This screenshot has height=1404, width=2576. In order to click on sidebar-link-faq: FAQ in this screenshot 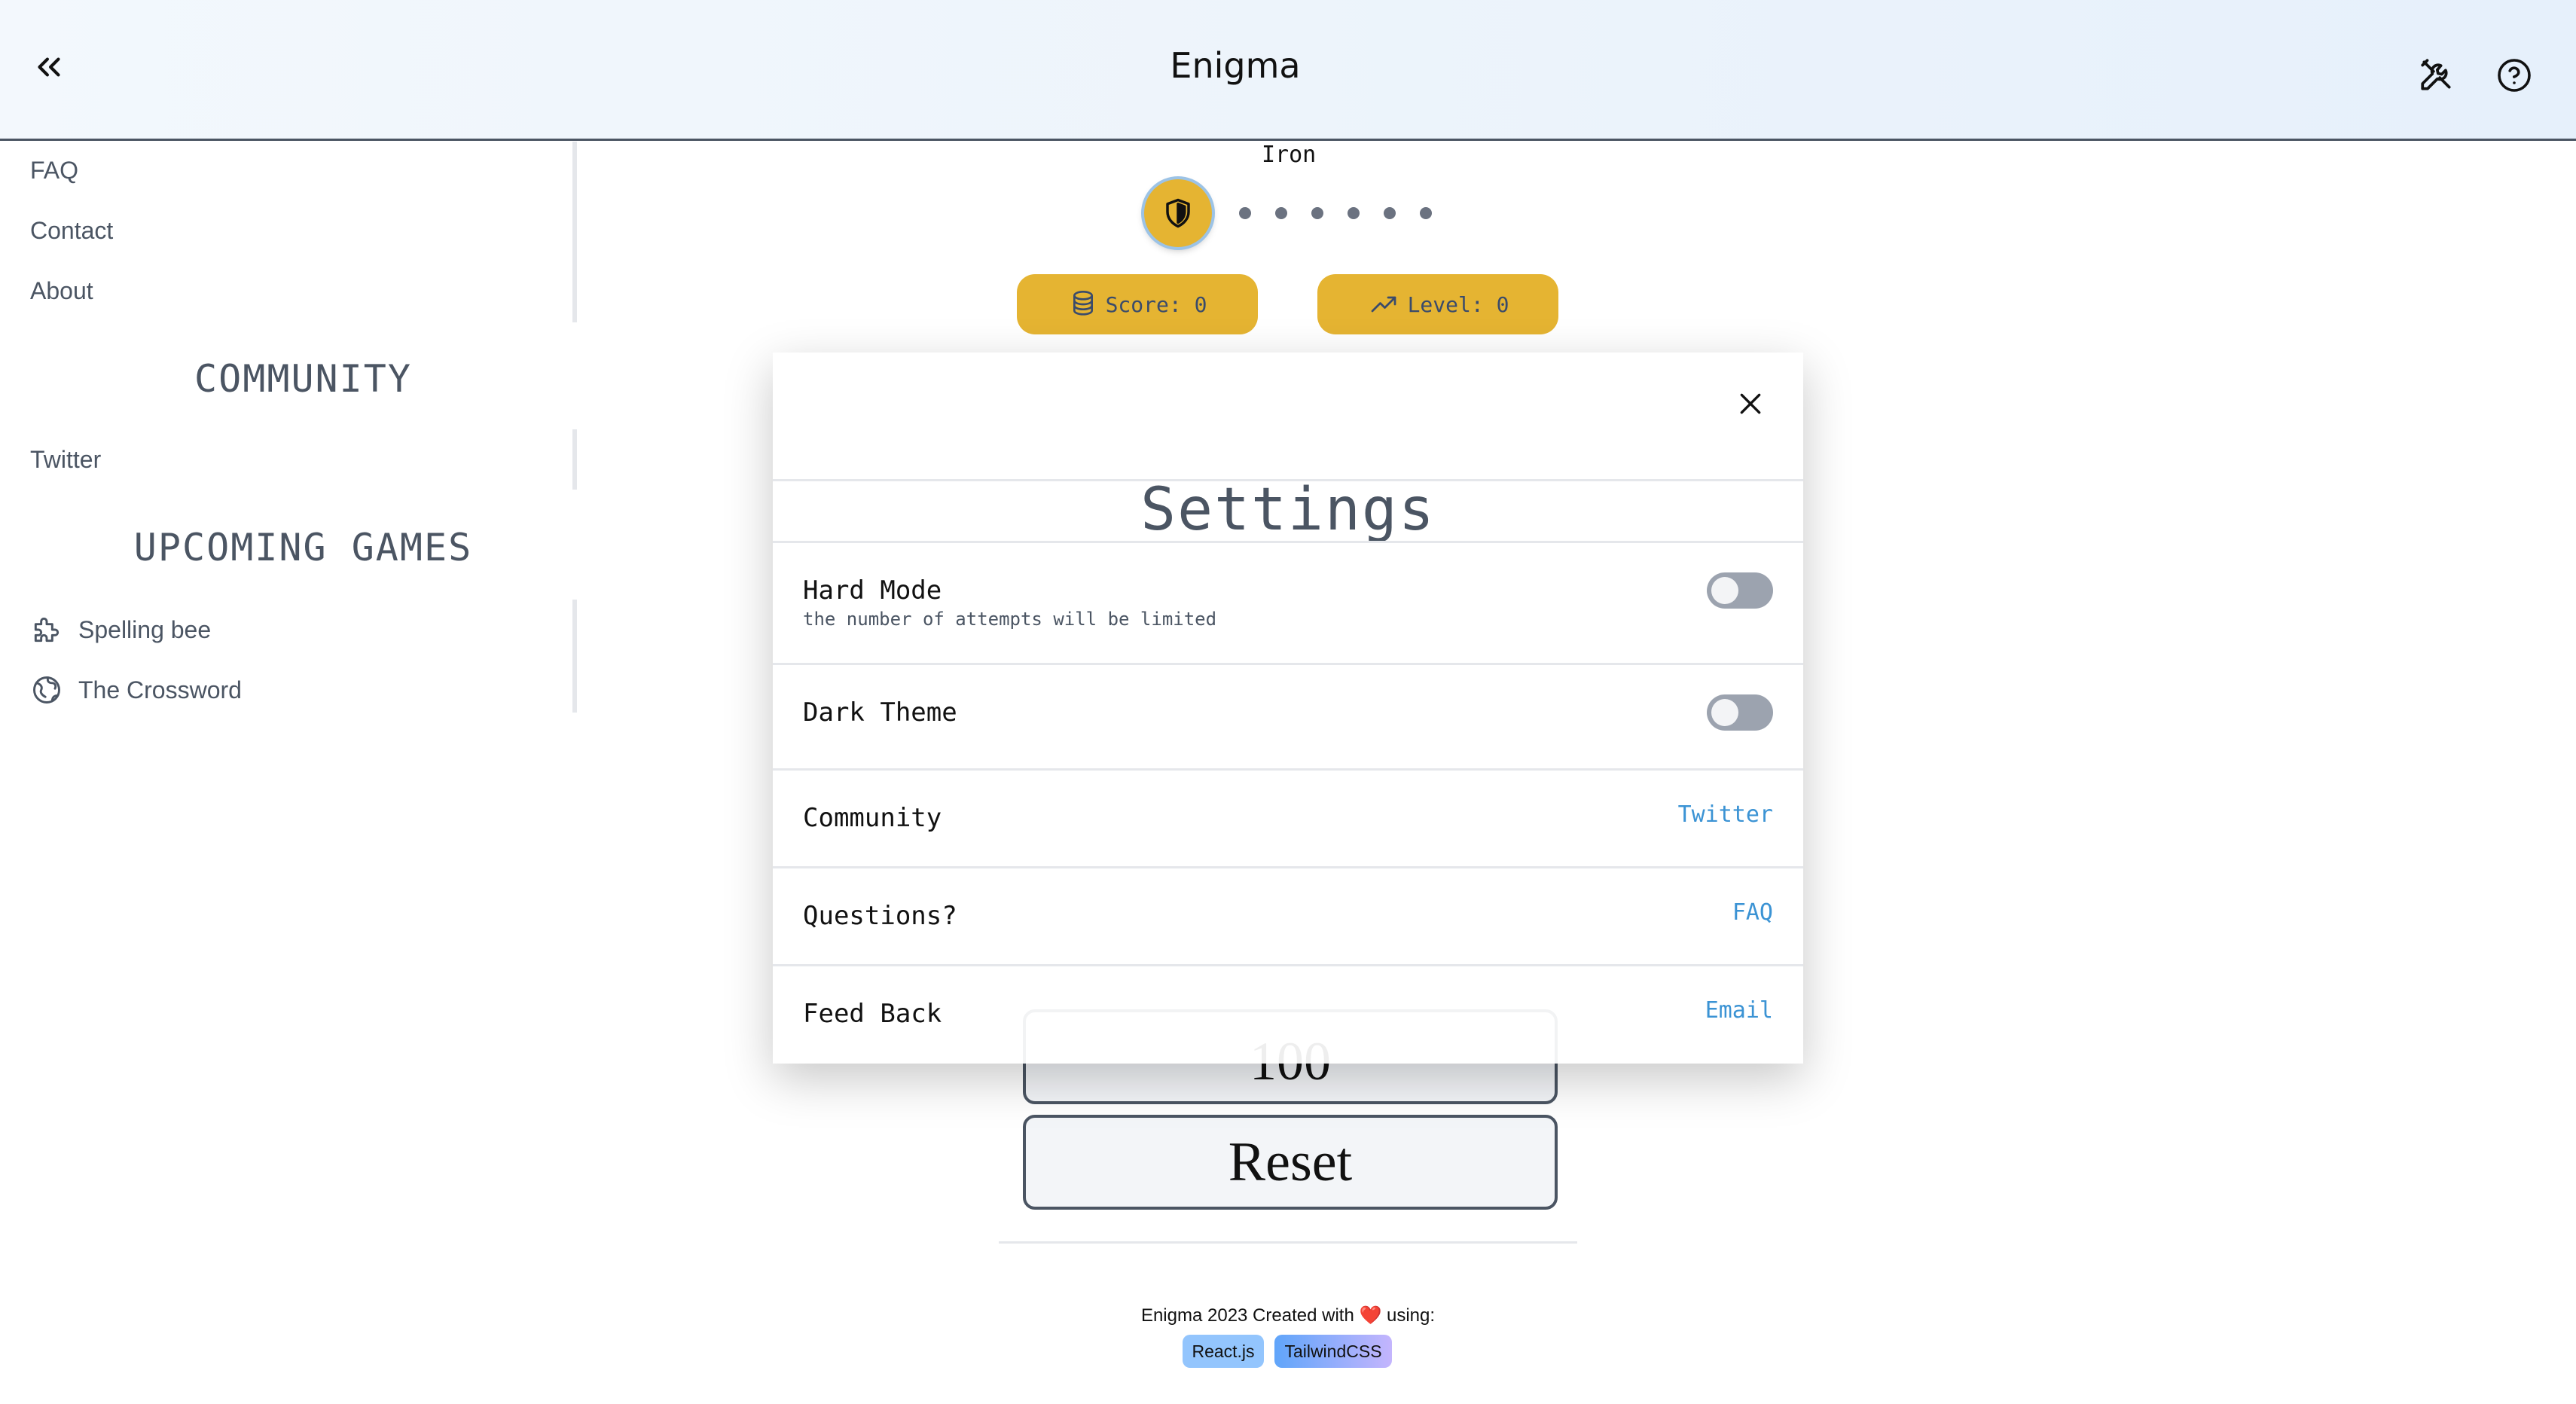, I will do `click(54, 171)`.